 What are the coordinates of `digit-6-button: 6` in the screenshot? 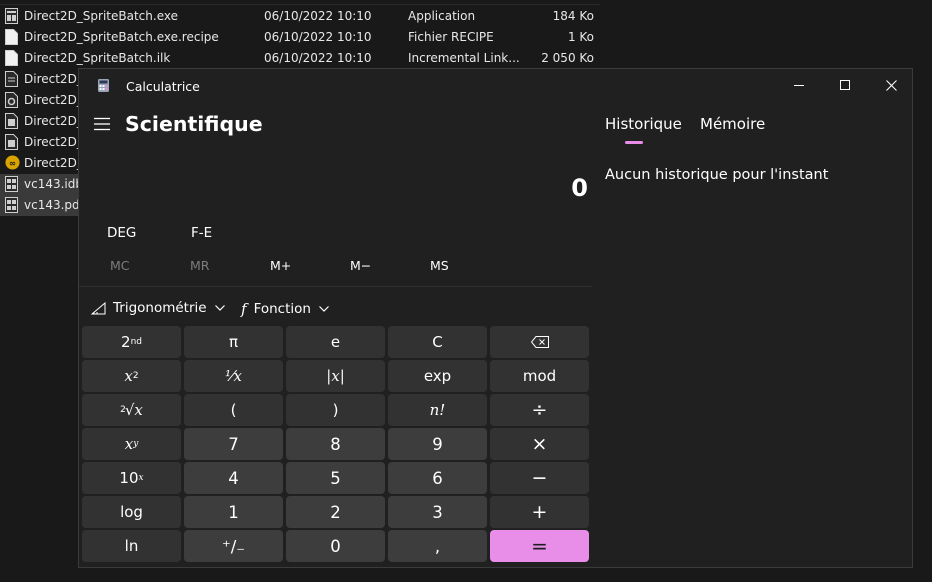 It's located at (437, 478).